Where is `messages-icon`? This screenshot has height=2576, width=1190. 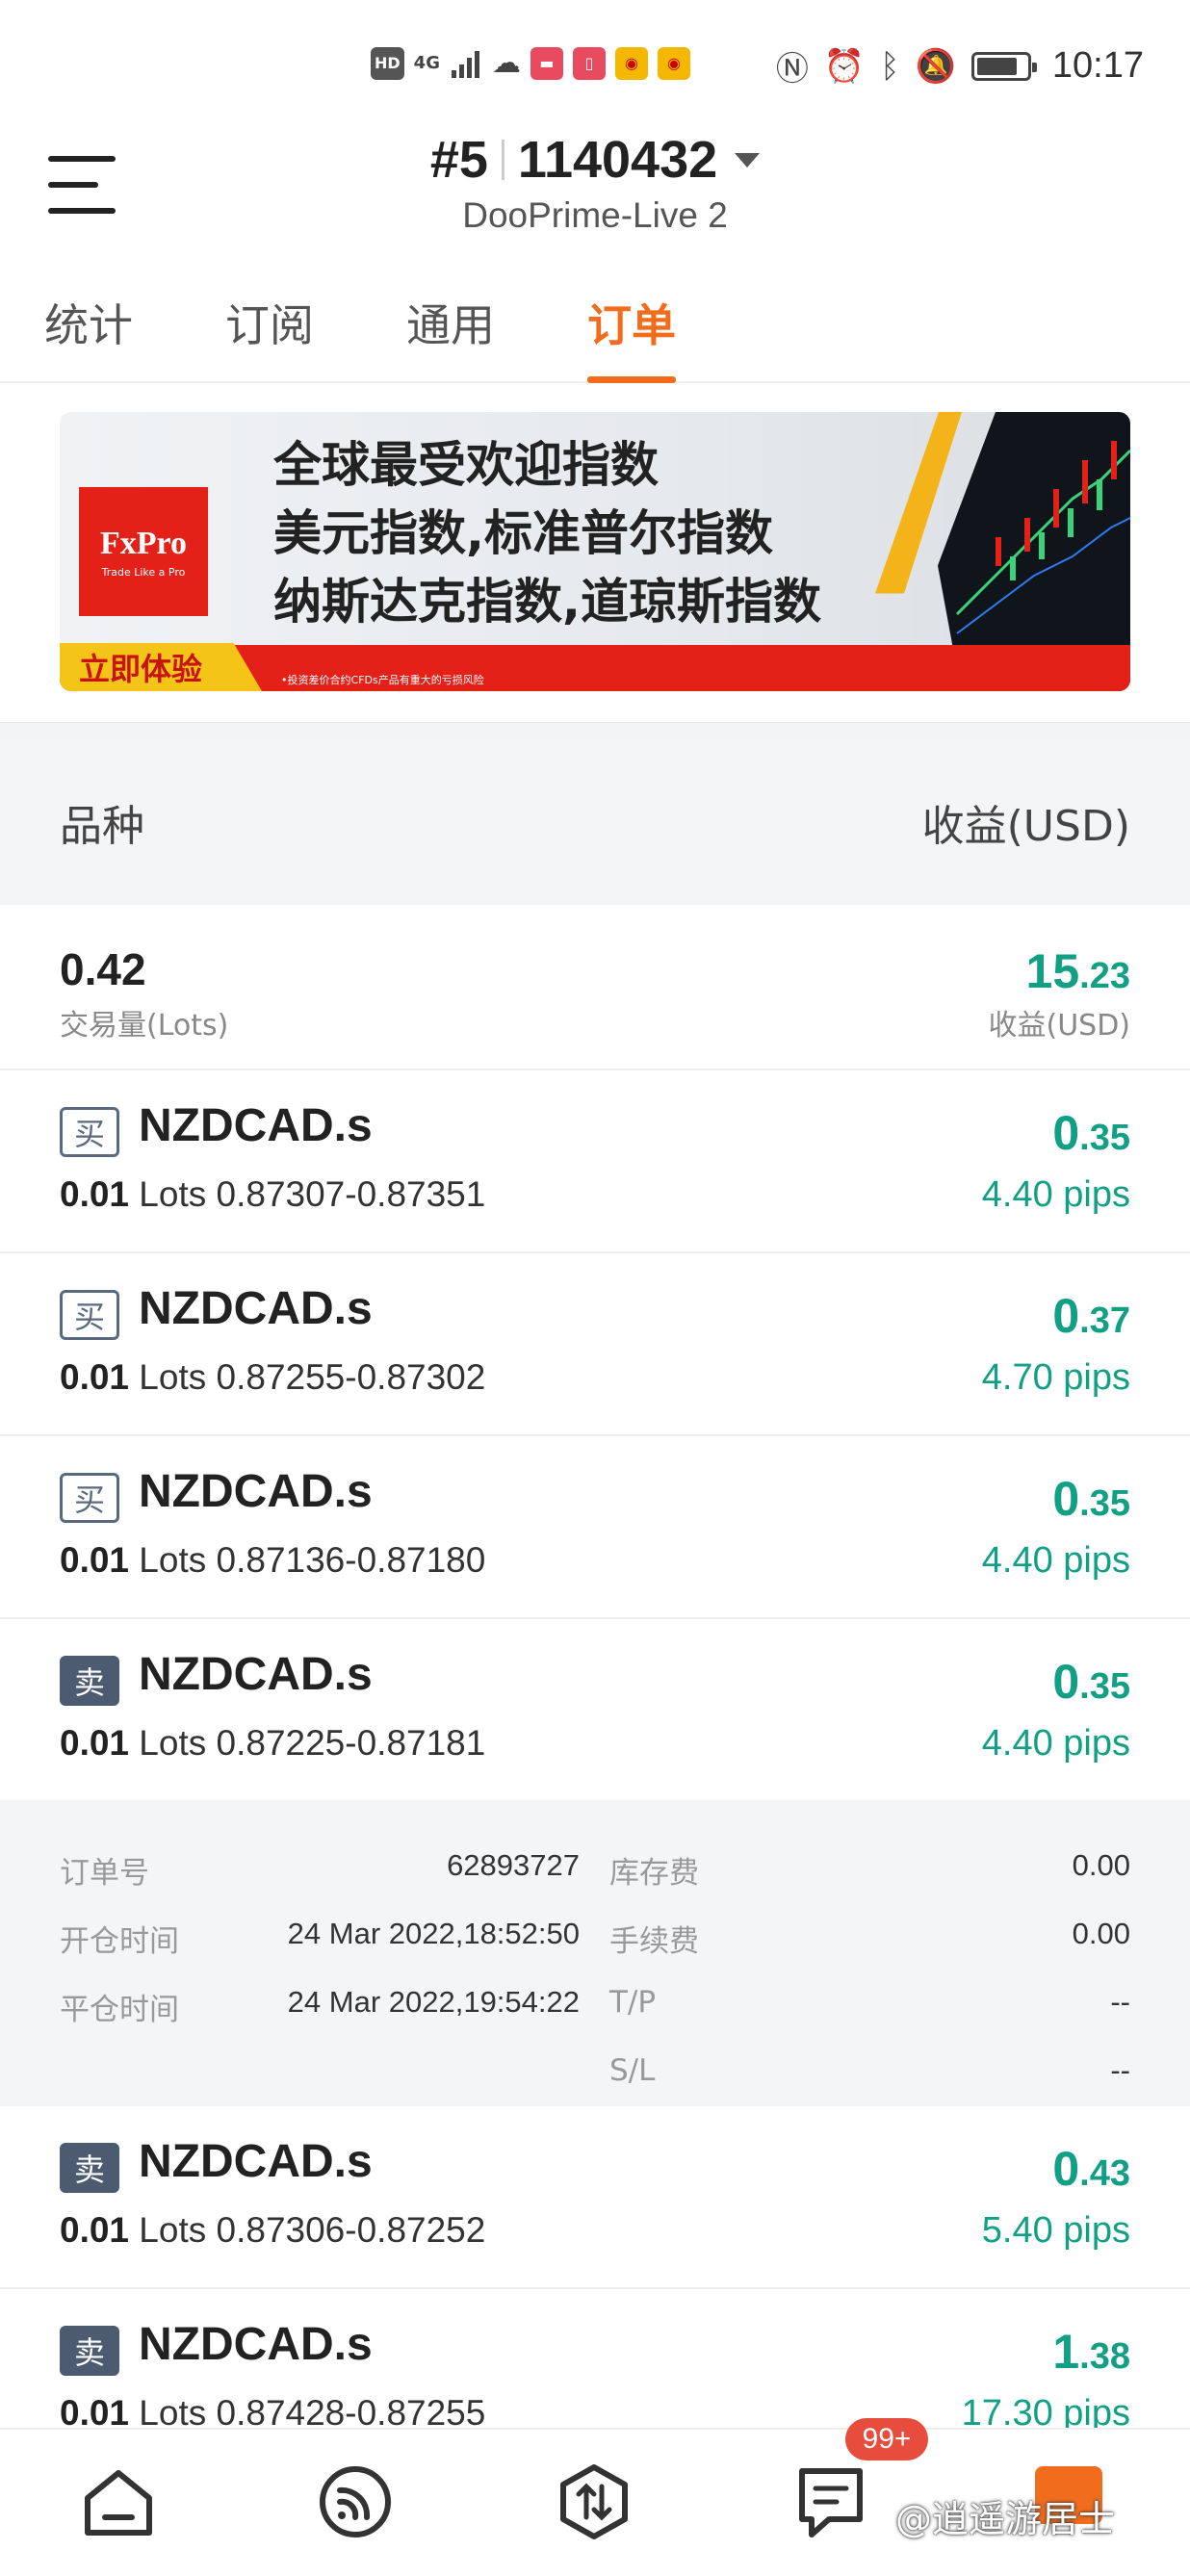
messages-icon is located at coordinates (831, 2502).